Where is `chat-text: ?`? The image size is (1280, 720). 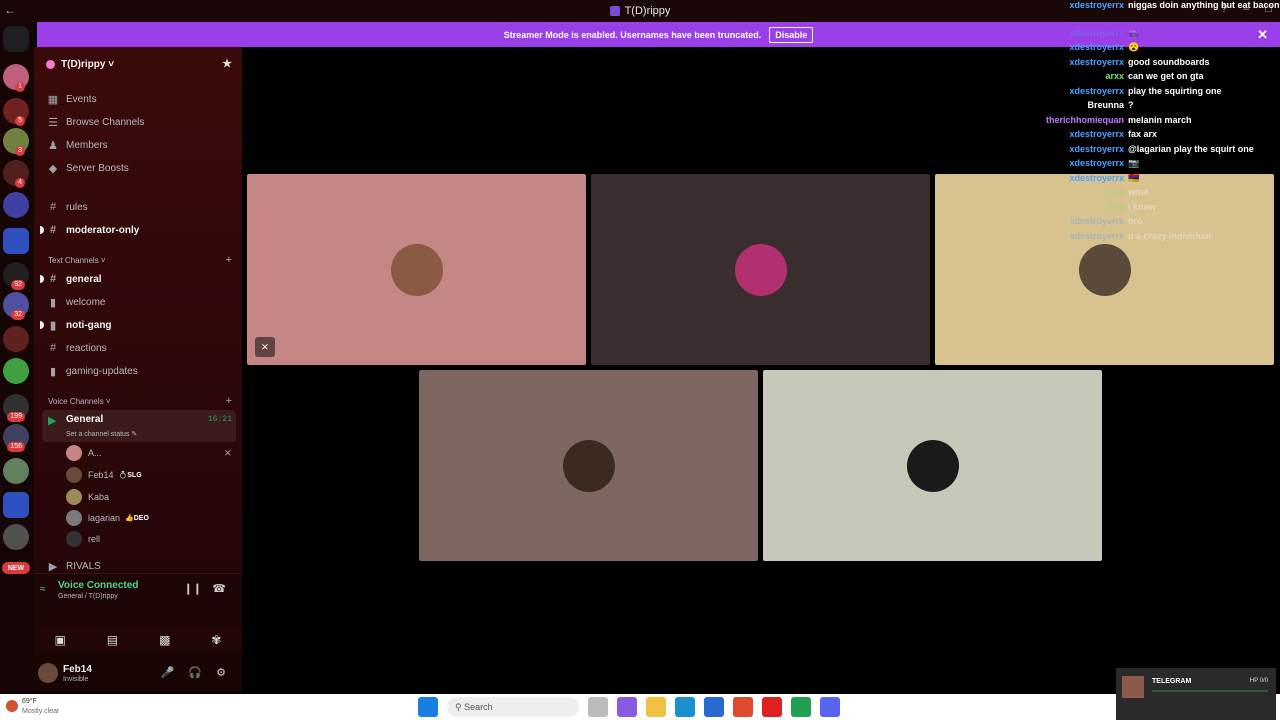
chat-text: ? is located at coordinates (1131, 105).